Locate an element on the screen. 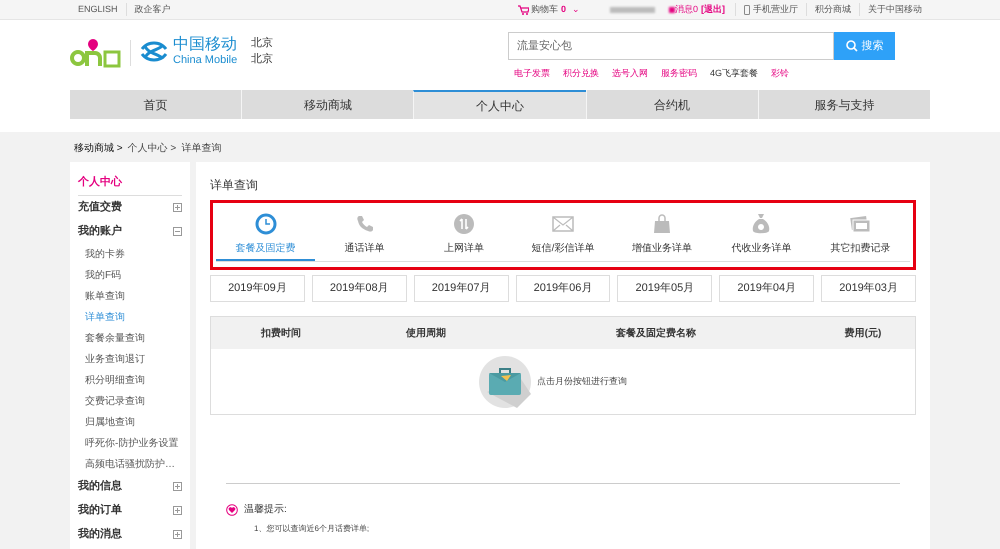 This screenshot has width=1000, height=549. quick-link: 彩铃 is located at coordinates (780, 73).